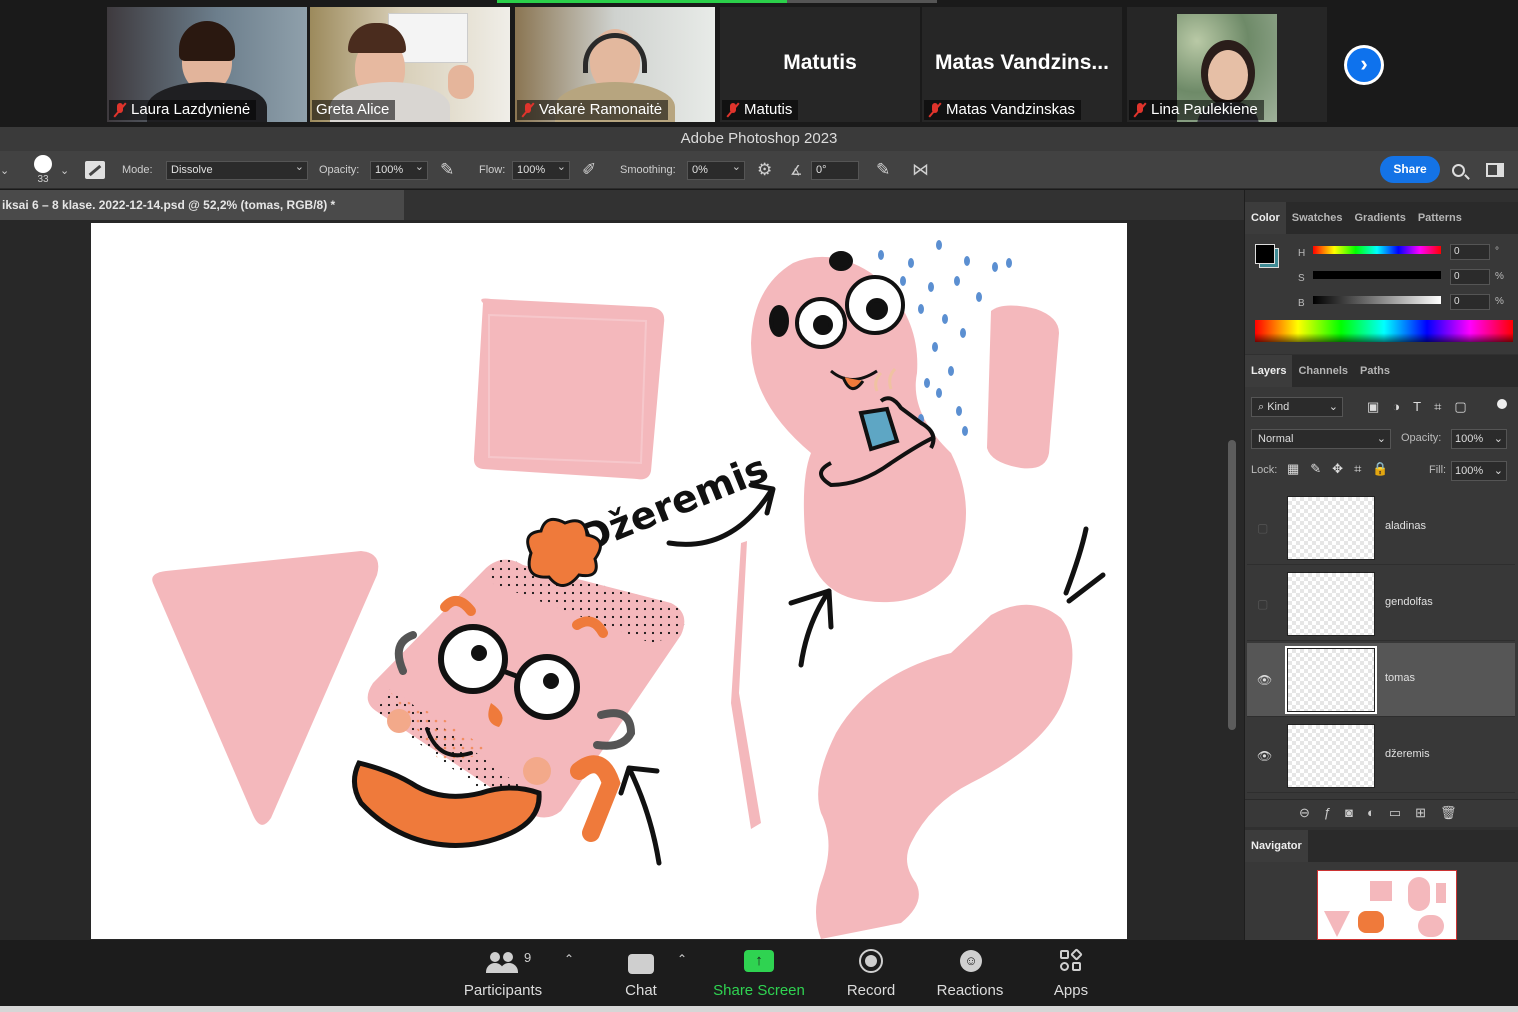  Describe the element at coordinates (1377, 275) in the screenshot. I see `saturation-slider` at that location.